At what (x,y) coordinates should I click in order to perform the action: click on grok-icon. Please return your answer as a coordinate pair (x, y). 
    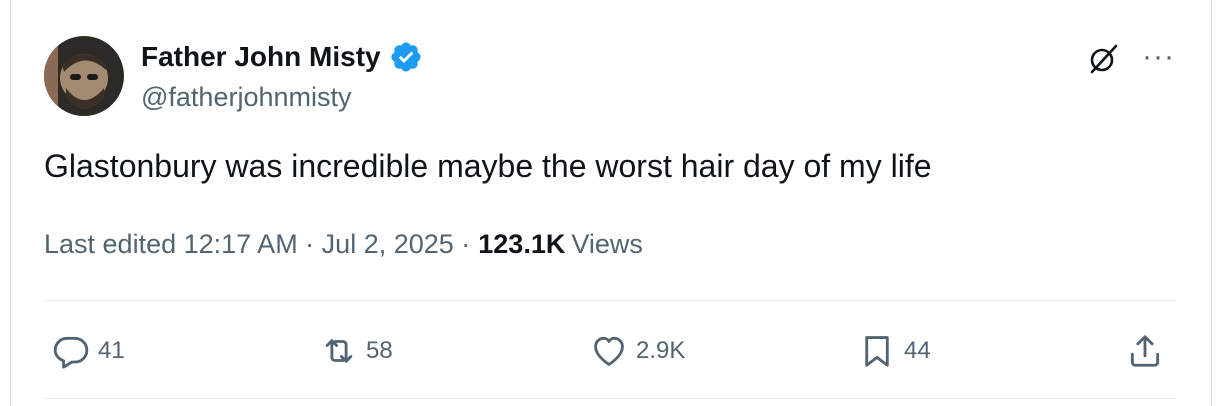
    Looking at the image, I should click on (1103, 59).